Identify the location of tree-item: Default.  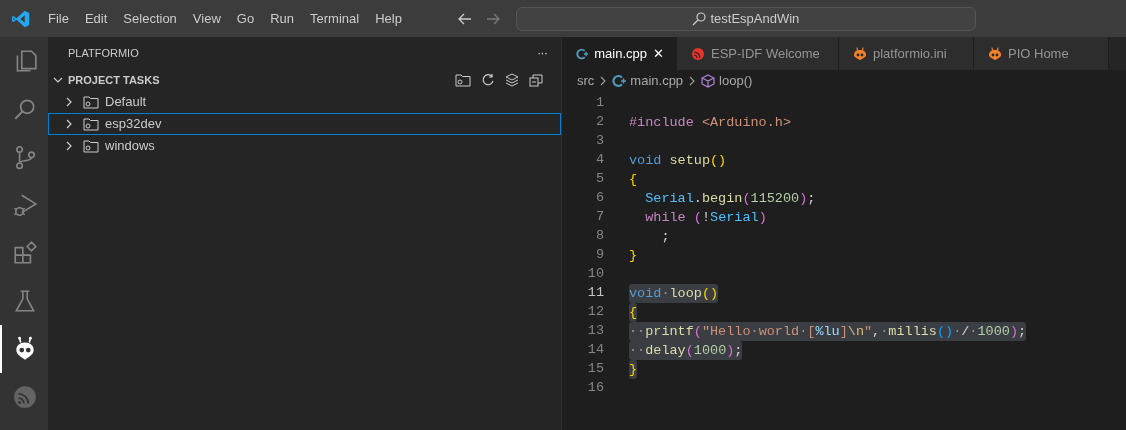
(304, 102).